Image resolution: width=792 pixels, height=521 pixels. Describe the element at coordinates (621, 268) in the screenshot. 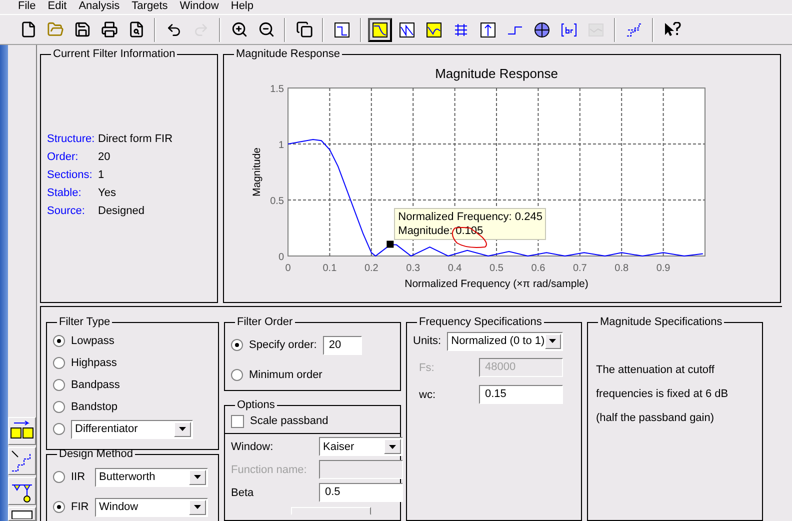

I see `x-tick-label: 0.8` at that location.